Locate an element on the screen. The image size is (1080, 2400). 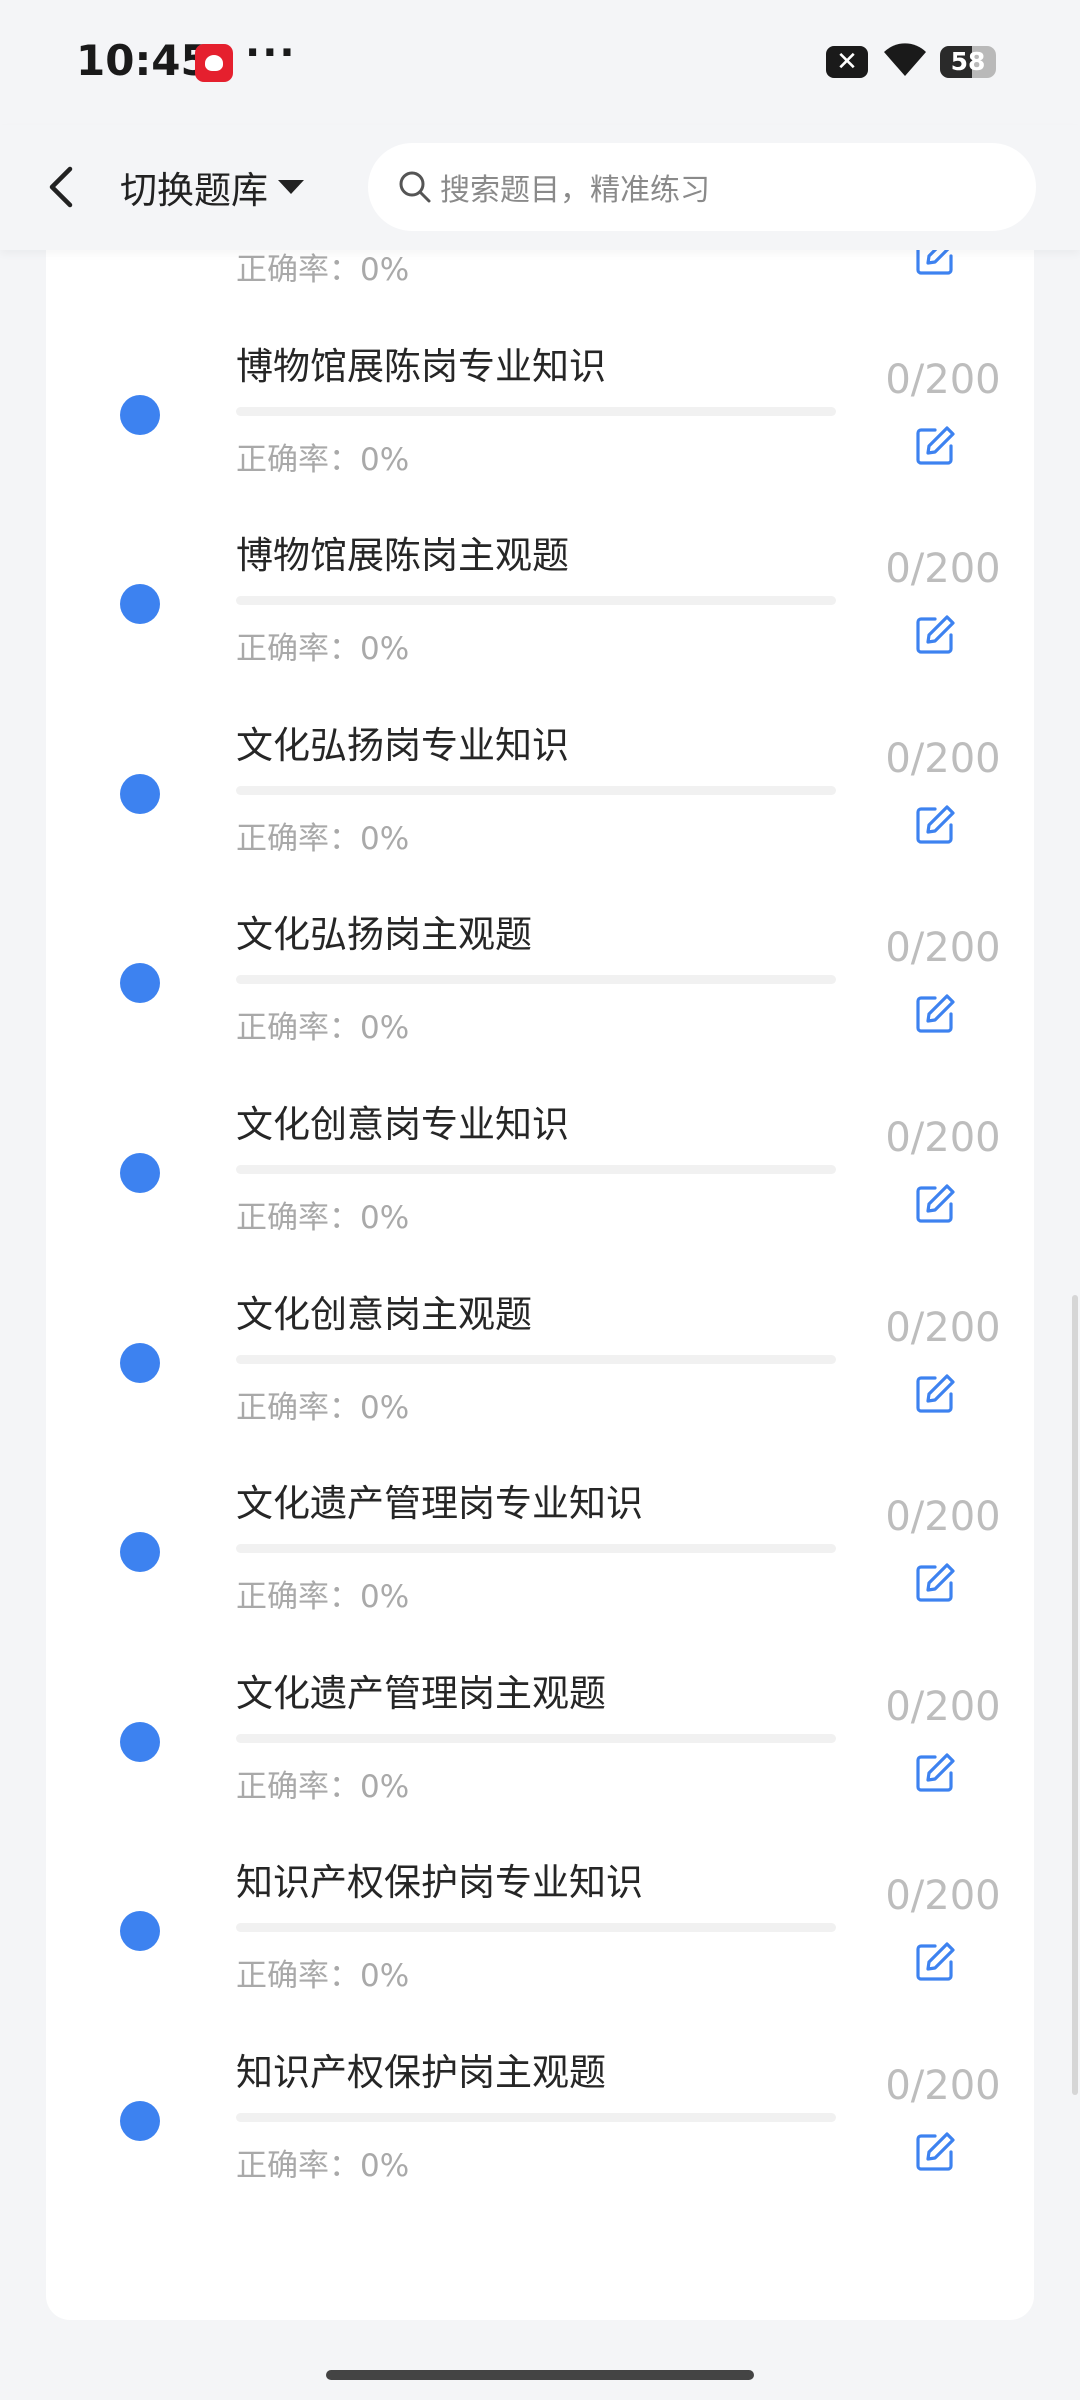
search-icon is located at coordinates (415, 187).